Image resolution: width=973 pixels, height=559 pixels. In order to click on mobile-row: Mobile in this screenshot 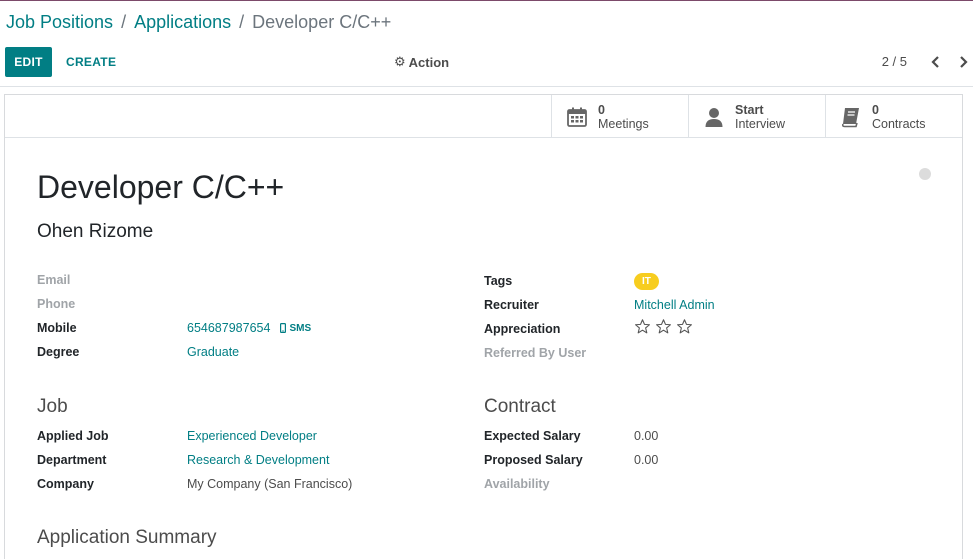, I will do `click(57, 328)`.